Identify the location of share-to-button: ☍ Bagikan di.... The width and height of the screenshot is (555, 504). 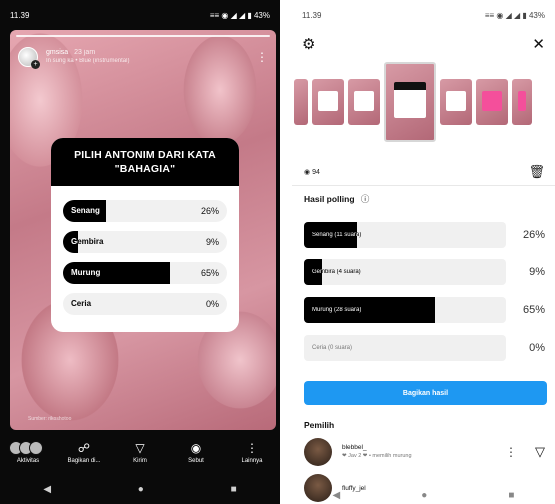
(84, 452).